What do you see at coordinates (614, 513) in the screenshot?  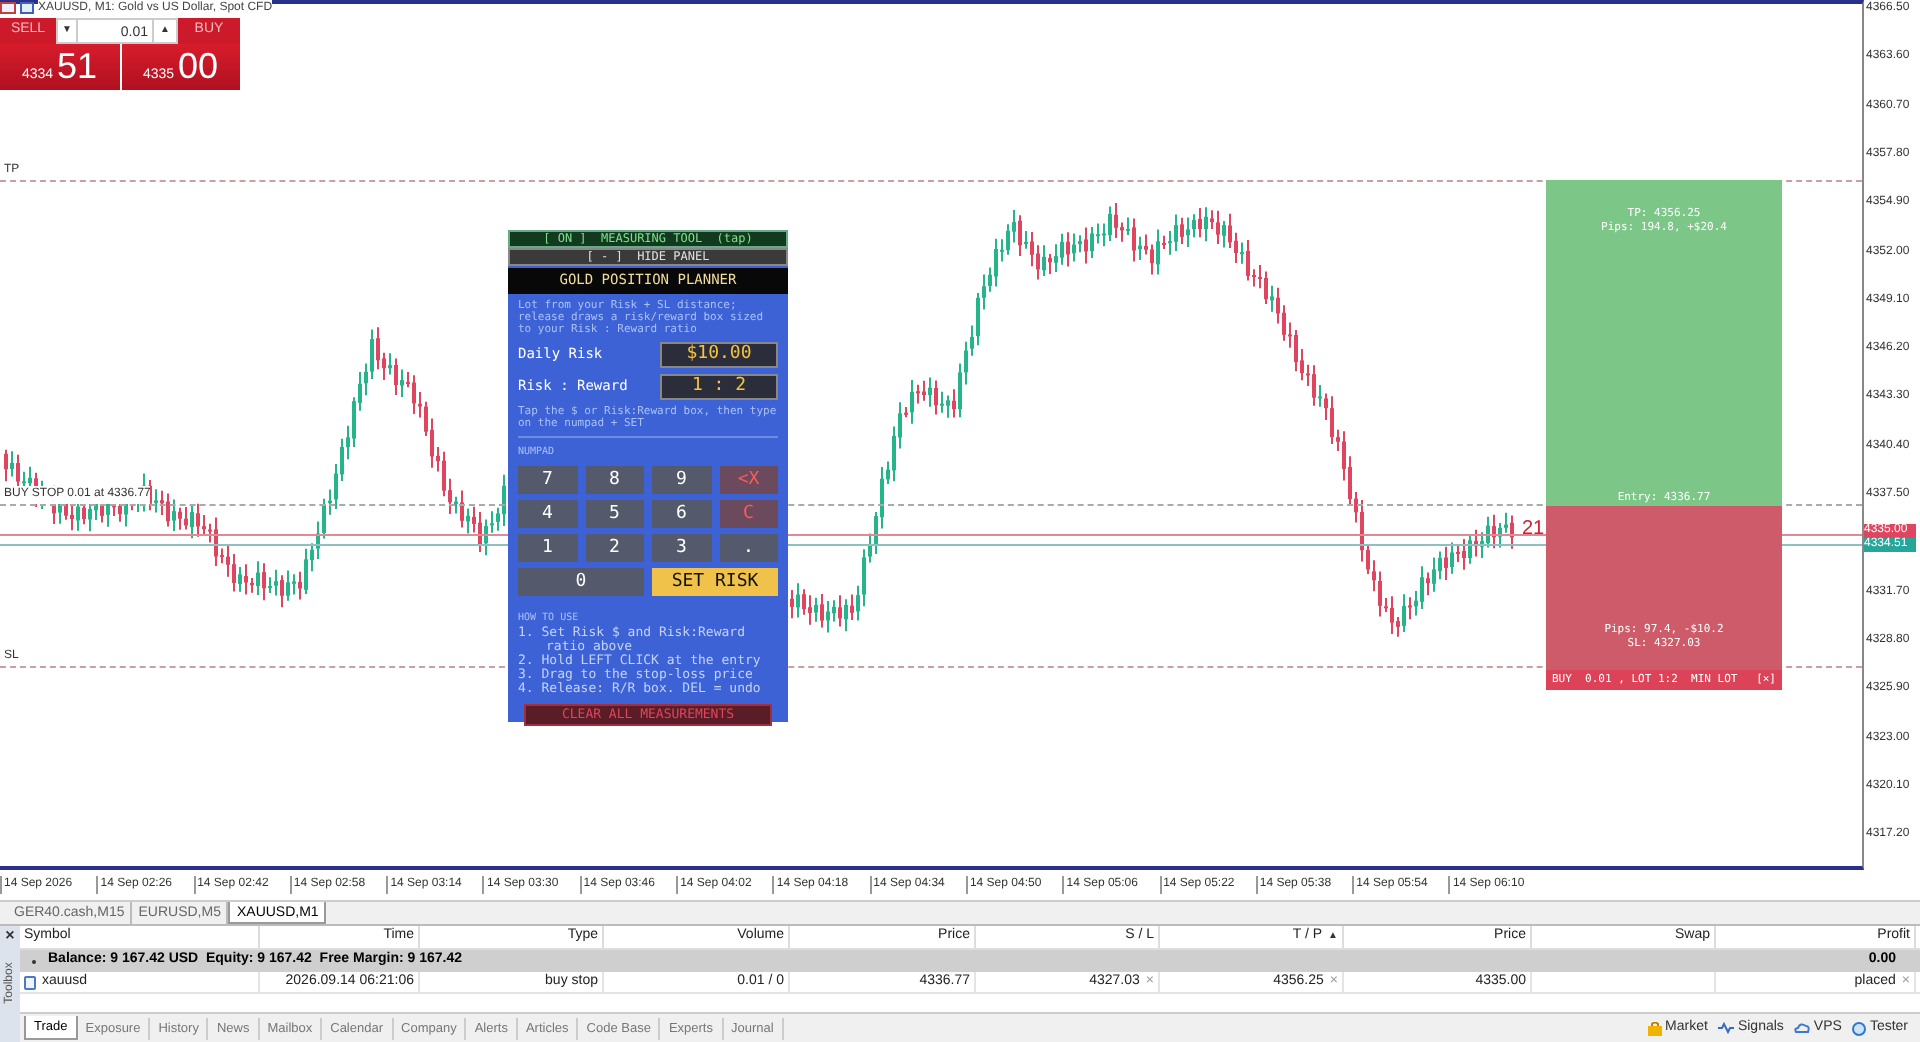 I see `keypad-key: 5` at bounding box center [614, 513].